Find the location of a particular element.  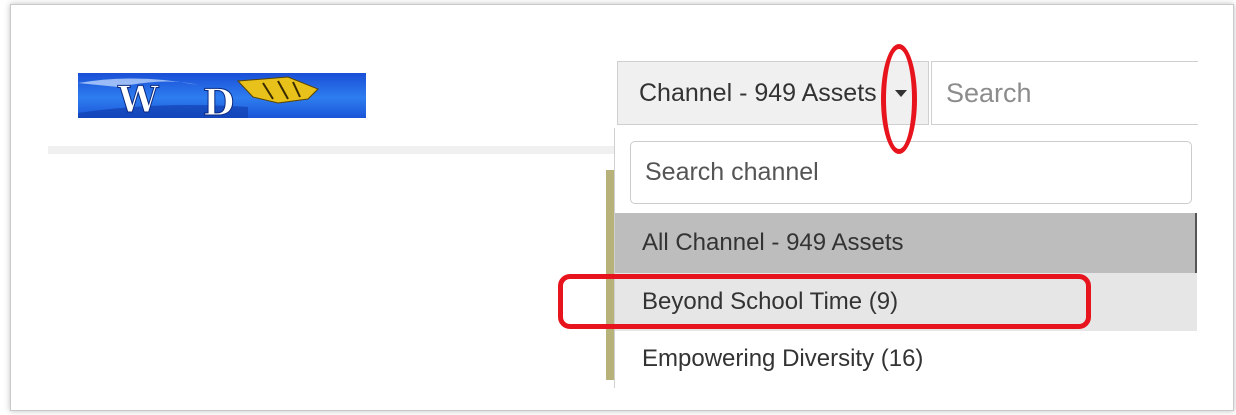

dropdown-item-label: Empowering Diversity (16) is located at coordinates (783, 358).